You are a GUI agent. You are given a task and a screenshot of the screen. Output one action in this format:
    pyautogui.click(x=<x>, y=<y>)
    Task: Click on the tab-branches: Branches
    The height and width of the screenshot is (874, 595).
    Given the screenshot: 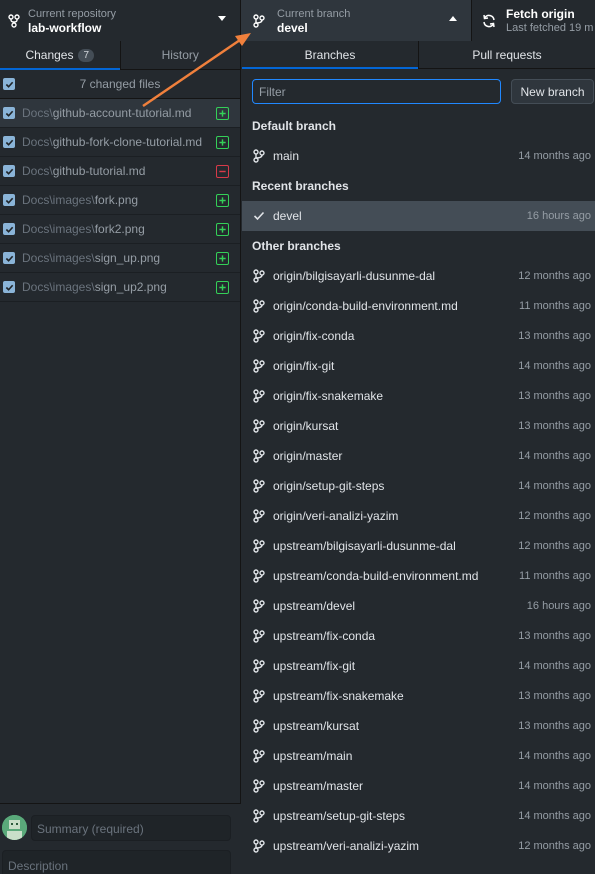 What is the action you would take?
    pyautogui.click(x=330, y=55)
    